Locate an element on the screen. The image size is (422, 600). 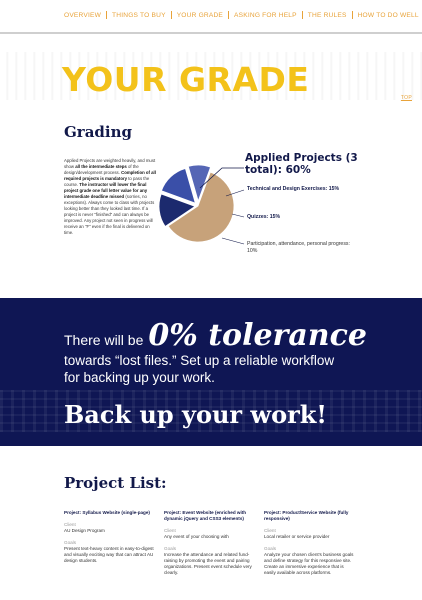
banner-lead-text: There will be is located at coordinates (104, 340).